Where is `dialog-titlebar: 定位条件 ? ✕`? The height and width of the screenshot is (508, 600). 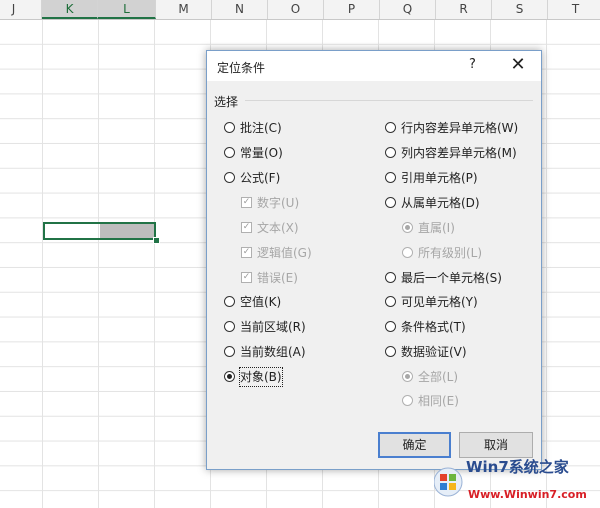 dialog-titlebar: 定位条件 ? ✕ is located at coordinates (374, 66).